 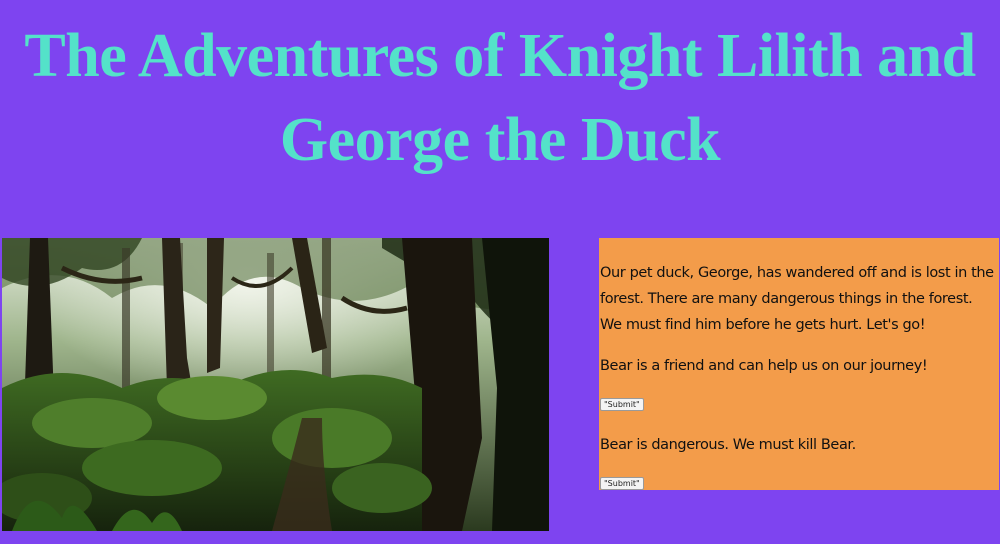 I want to click on submit-button-dangerous: "Submit", so click(x=622, y=483).